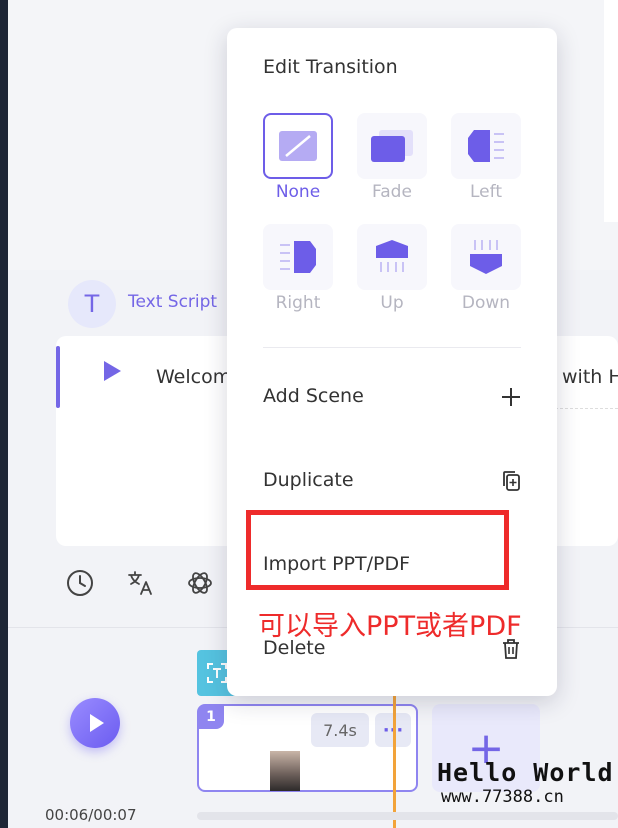  I want to click on transition-up-button, so click(392, 257).